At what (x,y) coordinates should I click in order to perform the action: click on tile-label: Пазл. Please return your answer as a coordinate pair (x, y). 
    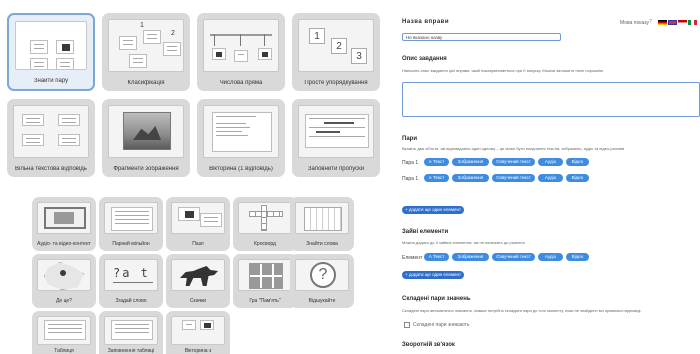
    Looking at the image, I should click on (198, 244).